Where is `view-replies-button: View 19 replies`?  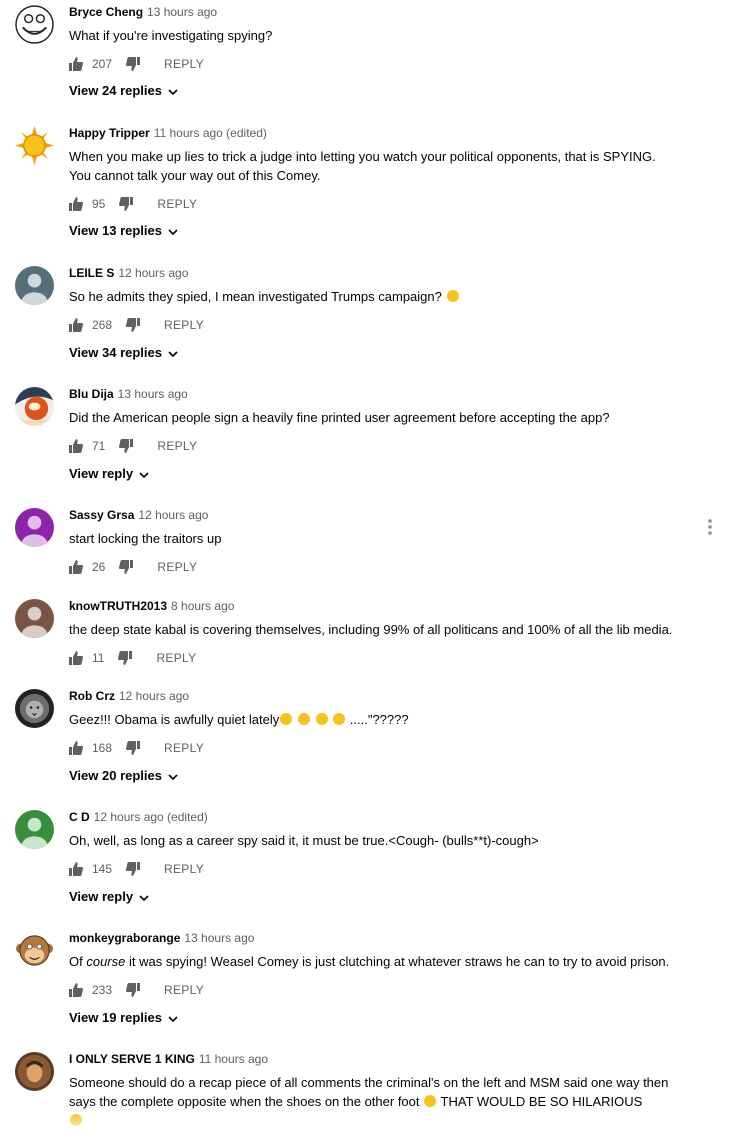 view-replies-button: View 19 replies is located at coordinates (123, 1017).